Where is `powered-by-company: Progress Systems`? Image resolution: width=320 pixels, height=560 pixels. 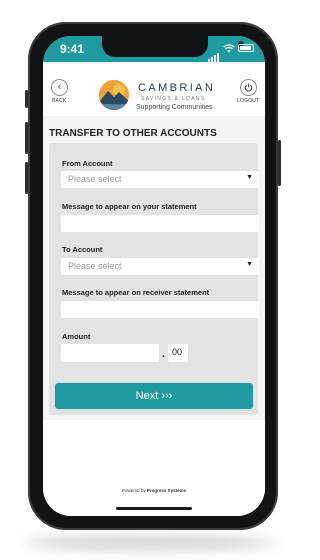
powered-by-company: Progress Systems is located at coordinates (166, 490).